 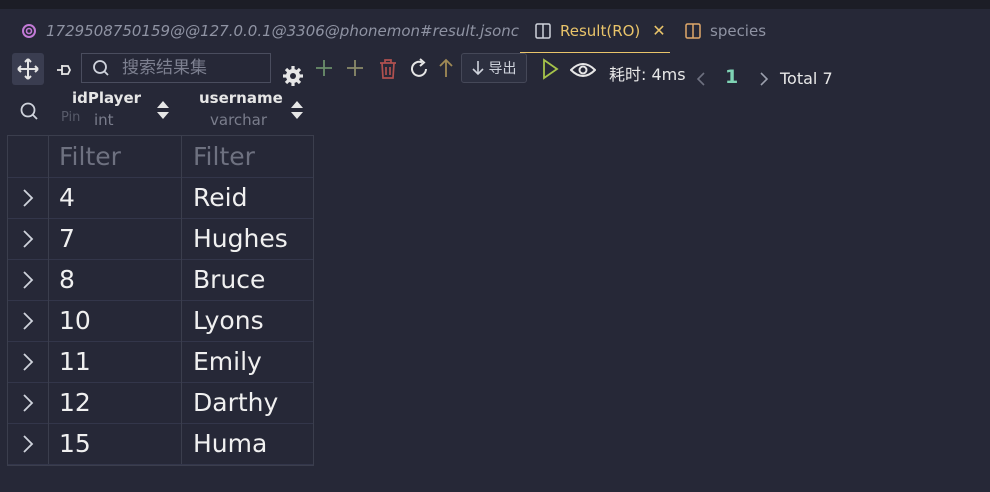 What do you see at coordinates (70, 117) in the screenshot?
I see `pin-label: Pin` at bounding box center [70, 117].